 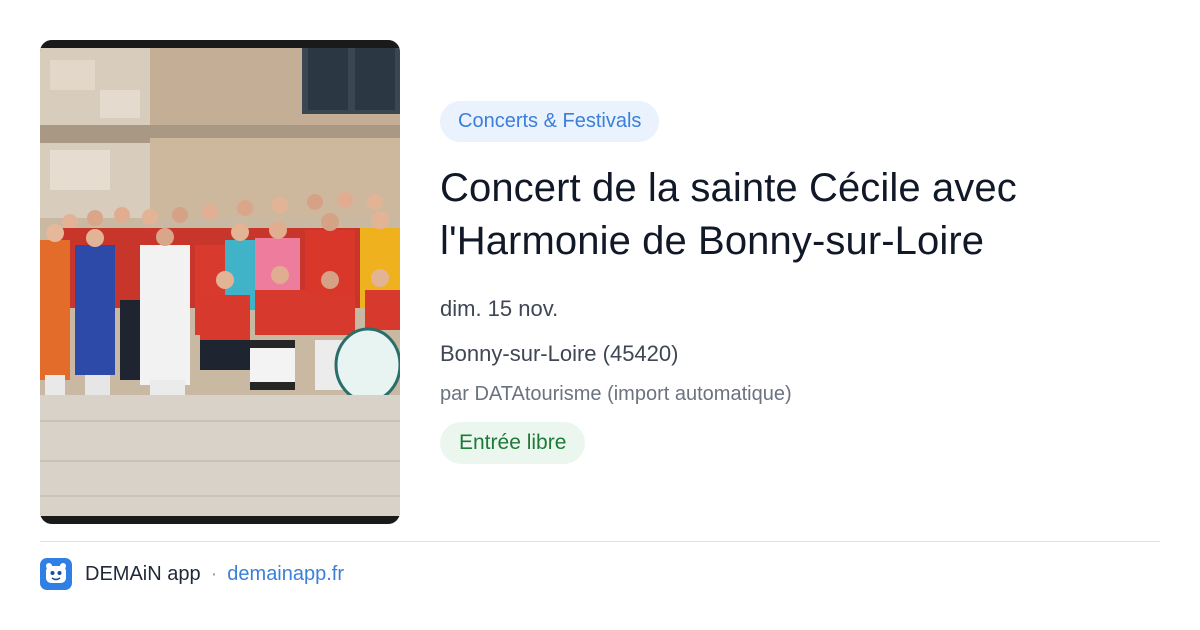 What do you see at coordinates (513, 443) in the screenshot?
I see `price-badge: Entrée libre` at bounding box center [513, 443].